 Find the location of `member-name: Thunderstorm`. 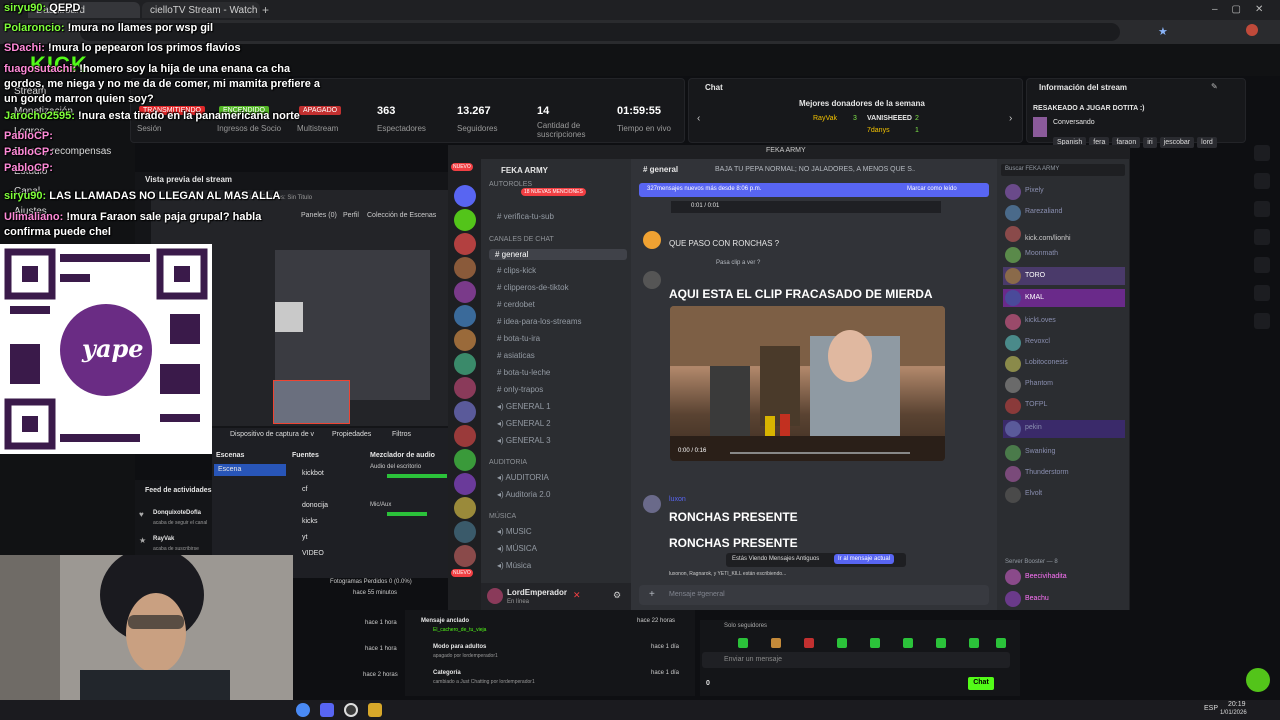

member-name: Thunderstorm is located at coordinates (1047, 472).